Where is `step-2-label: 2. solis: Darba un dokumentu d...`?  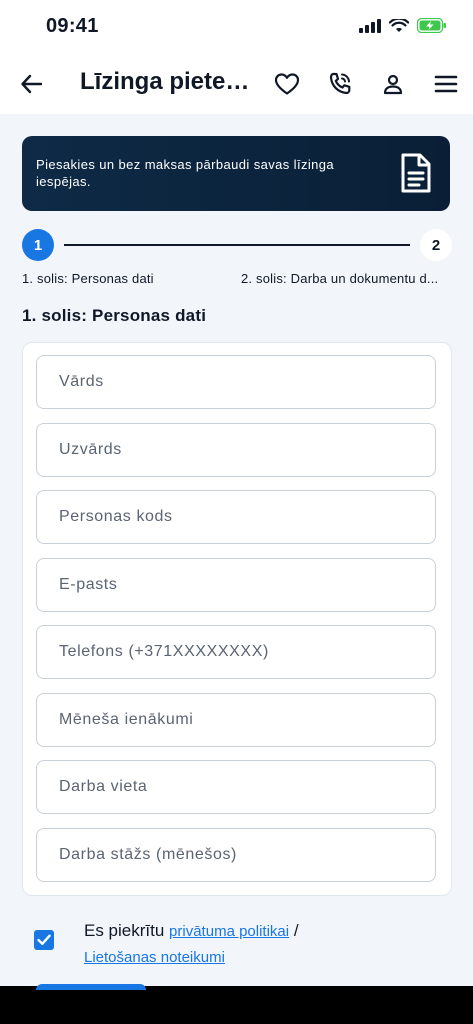
step-2-label: 2. solis: Darba un dokumentu d... is located at coordinates (340, 278).